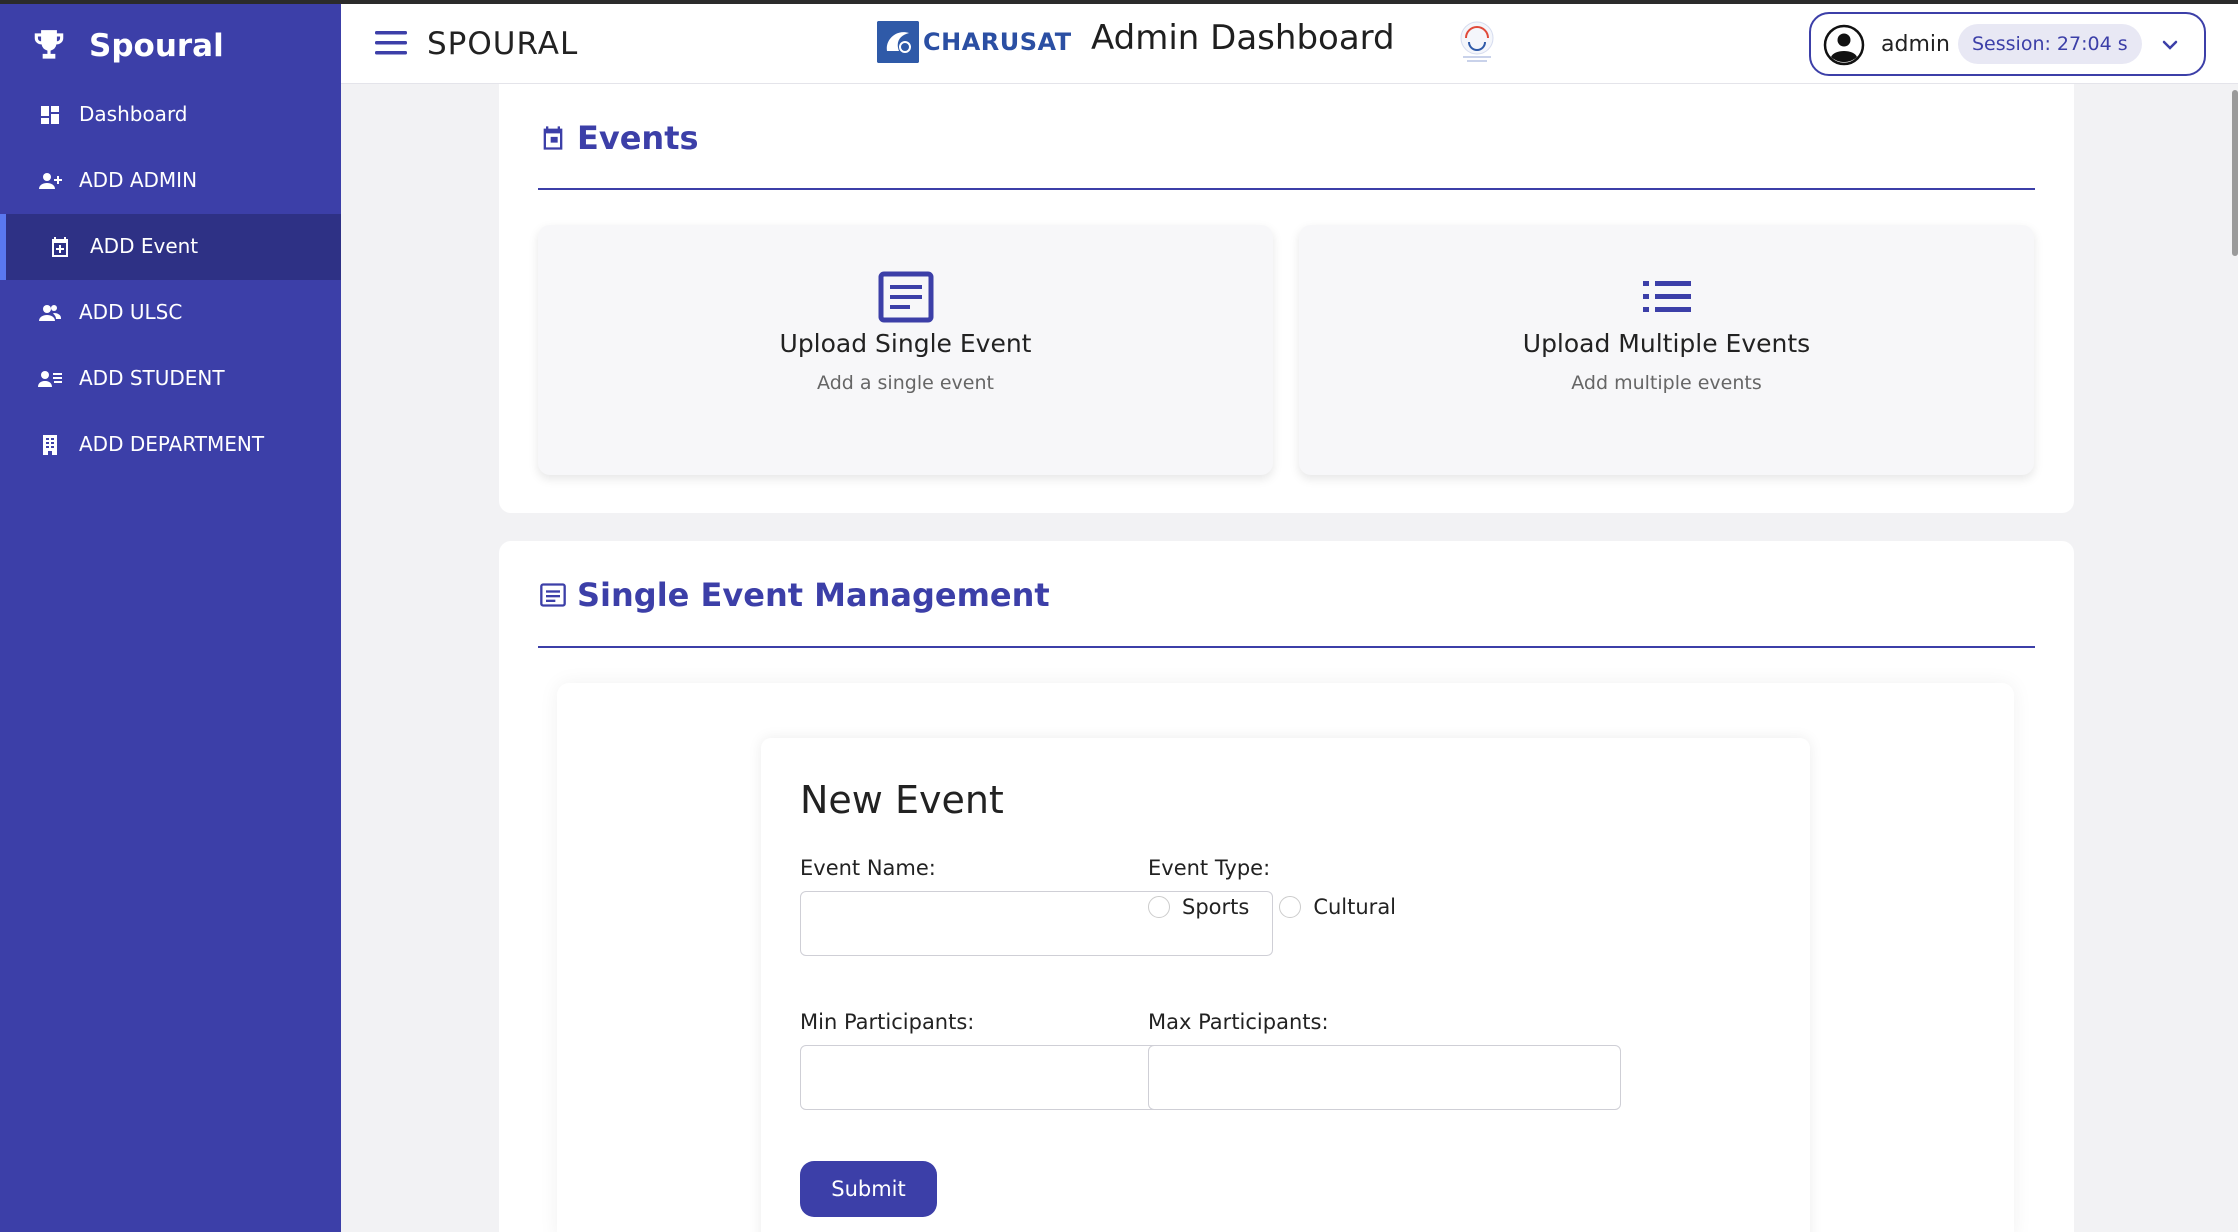 The height and width of the screenshot is (1232, 2238). What do you see at coordinates (813, 595) in the screenshot?
I see `management-title: Single Event Management` at bounding box center [813, 595].